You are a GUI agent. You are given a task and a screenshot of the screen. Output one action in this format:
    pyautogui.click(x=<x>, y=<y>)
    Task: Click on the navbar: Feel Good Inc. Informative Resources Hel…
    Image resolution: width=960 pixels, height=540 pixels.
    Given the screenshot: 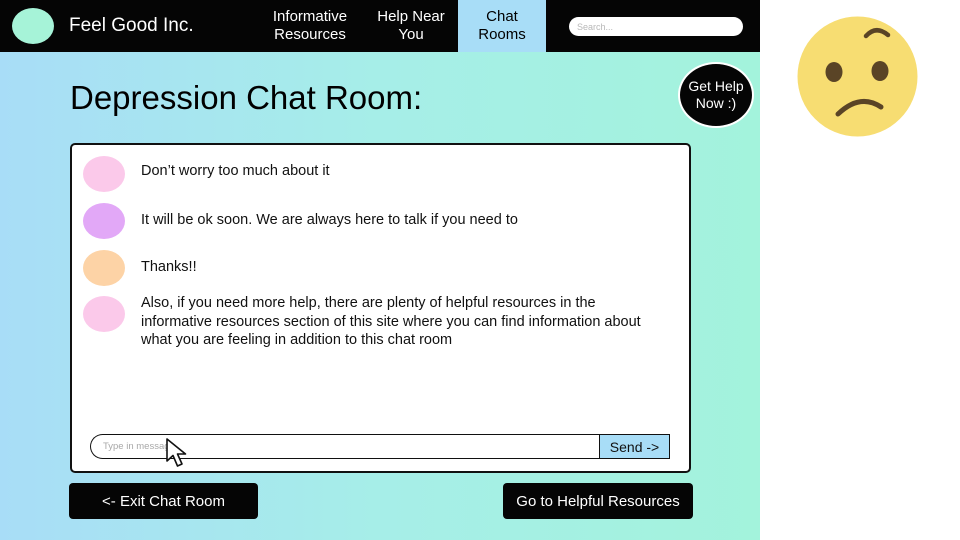 What is the action you would take?
    pyautogui.click(x=380, y=26)
    